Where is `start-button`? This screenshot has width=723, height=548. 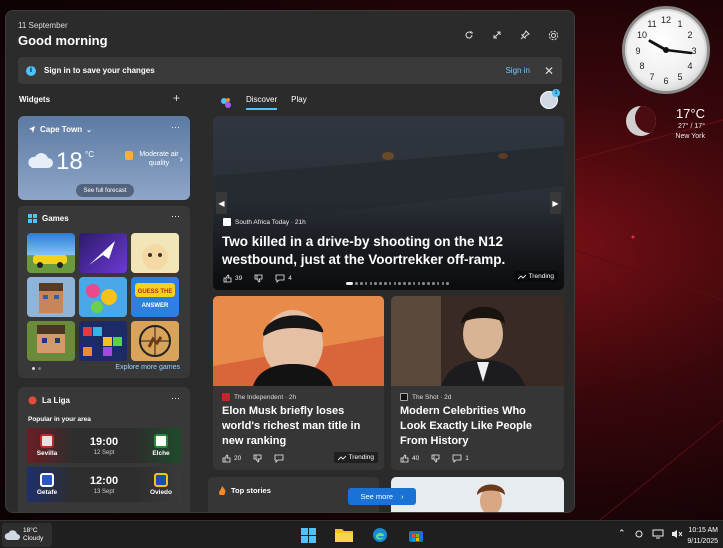
start-button is located at coordinates (308, 535).